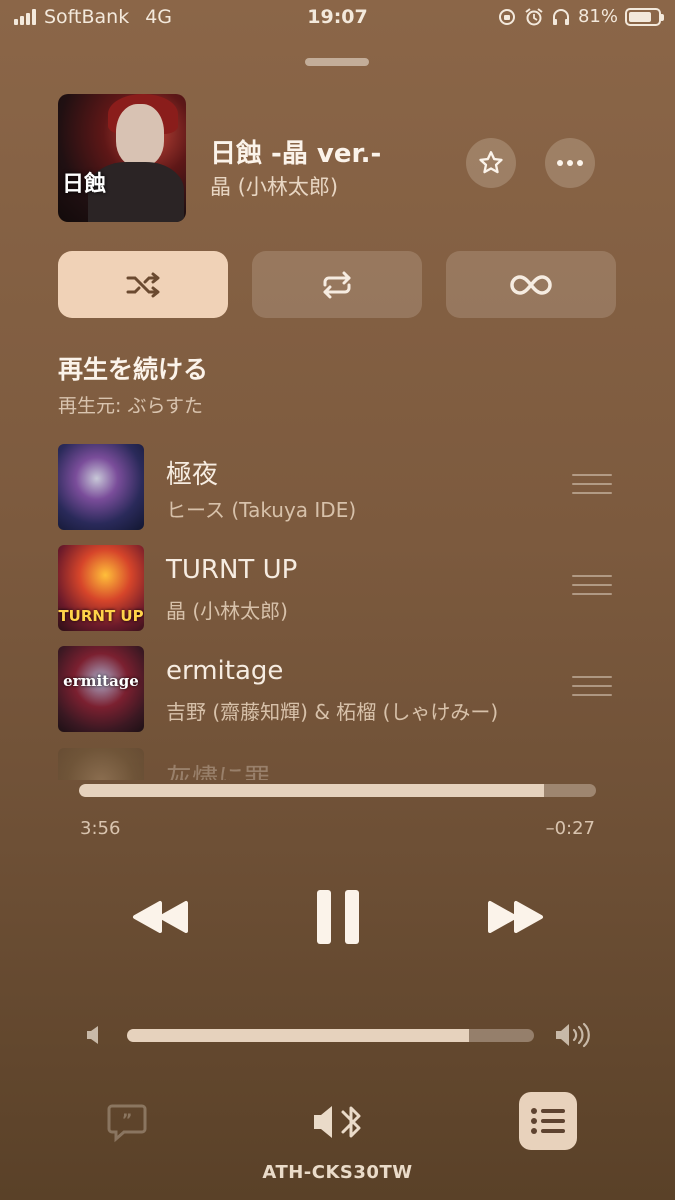  I want to click on more-options-button, so click(570, 163).